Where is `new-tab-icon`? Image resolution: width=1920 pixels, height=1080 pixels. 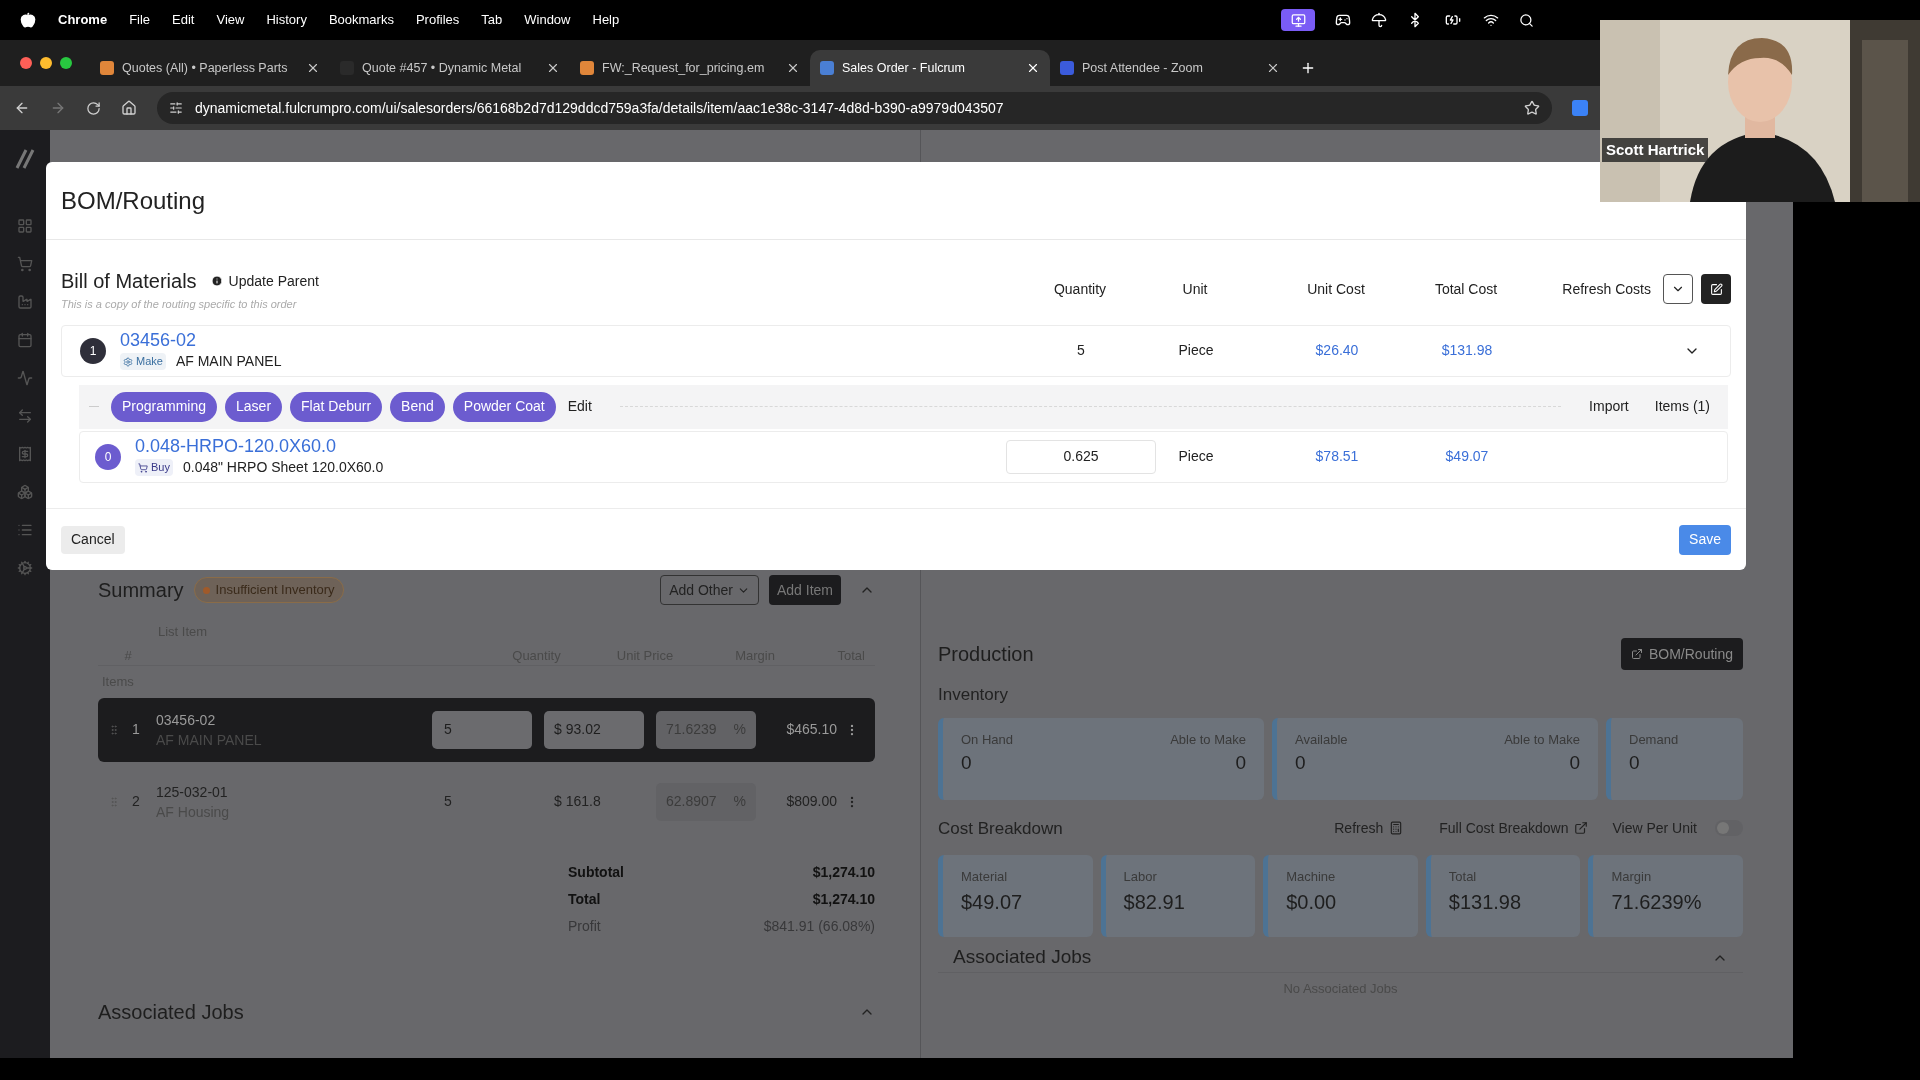
new-tab-icon is located at coordinates (1308, 68).